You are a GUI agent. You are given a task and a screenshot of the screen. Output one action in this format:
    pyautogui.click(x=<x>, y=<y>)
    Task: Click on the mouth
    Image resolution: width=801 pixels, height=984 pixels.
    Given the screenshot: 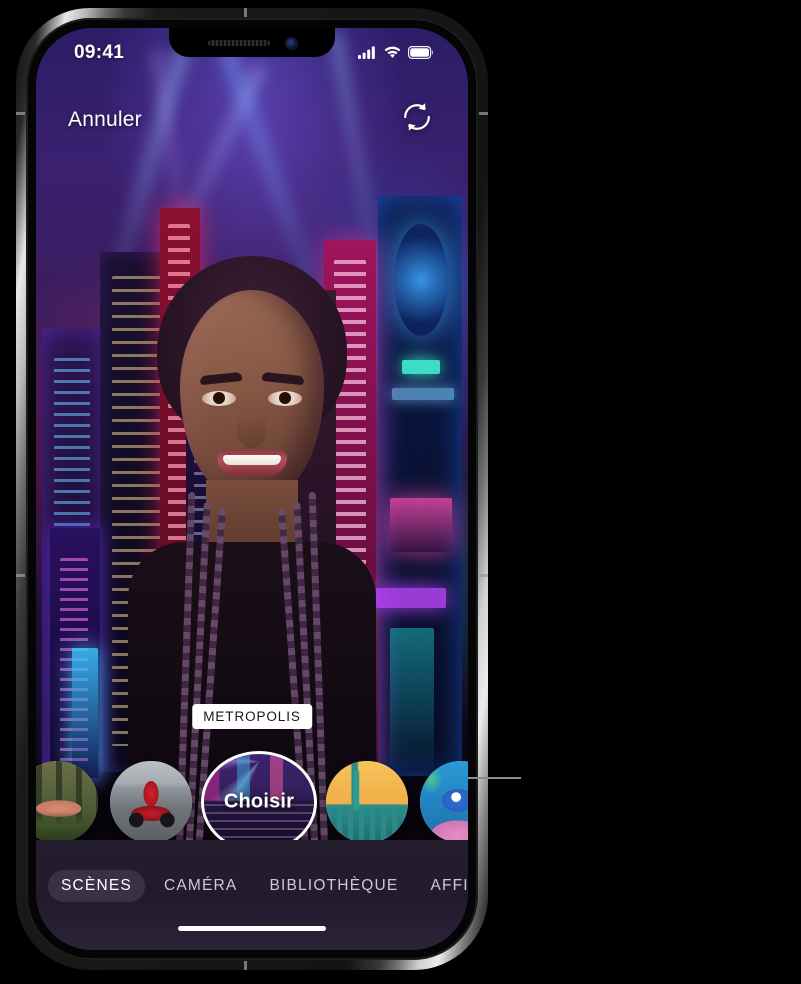 What is the action you would take?
    pyautogui.click(x=252, y=463)
    